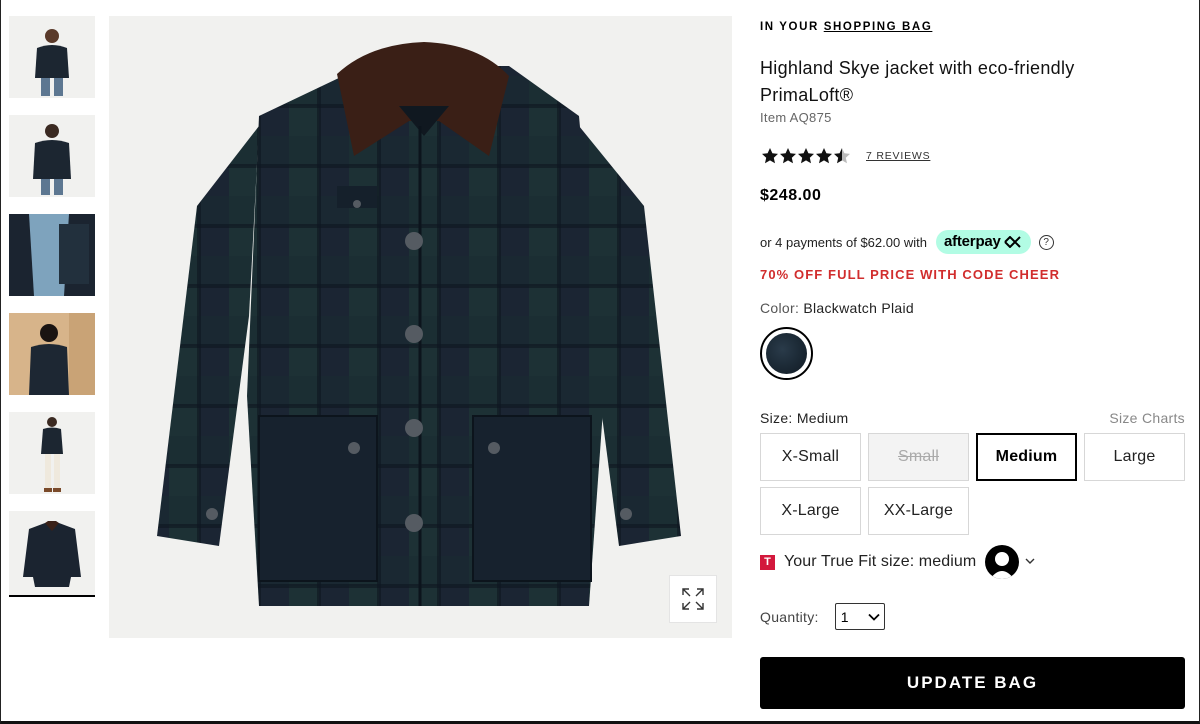  Describe the element at coordinates (1026, 457) in the screenshot. I see `size-medium-button: Medium` at that location.